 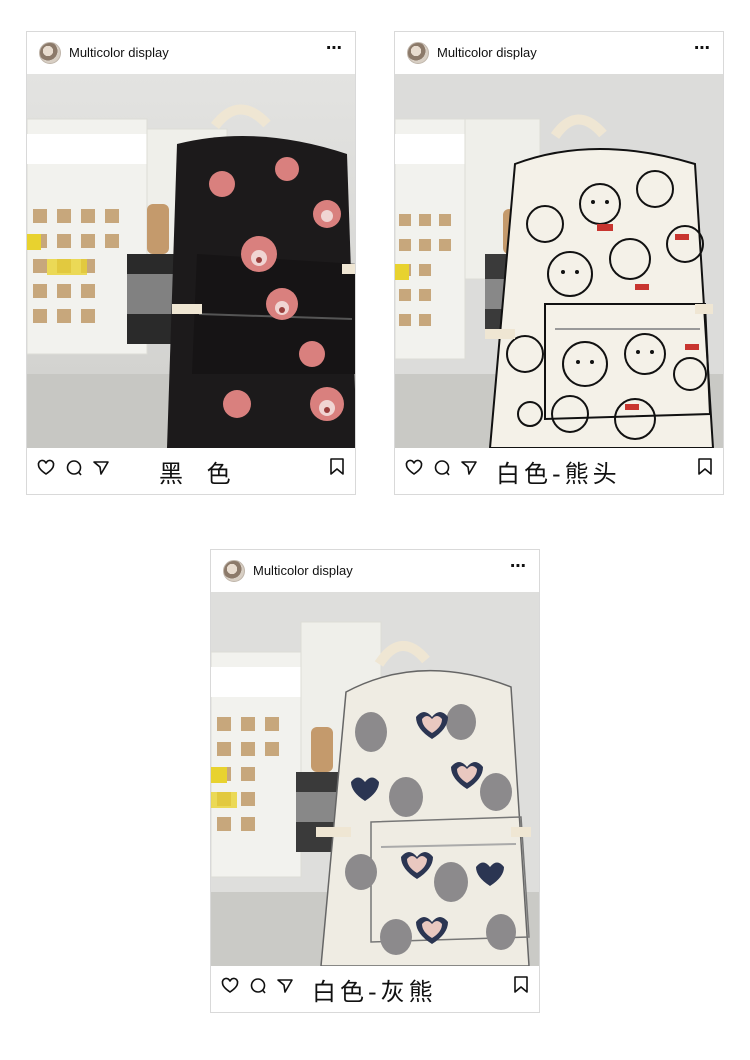 I want to click on color-caption: 黑 色, so click(x=199, y=474).